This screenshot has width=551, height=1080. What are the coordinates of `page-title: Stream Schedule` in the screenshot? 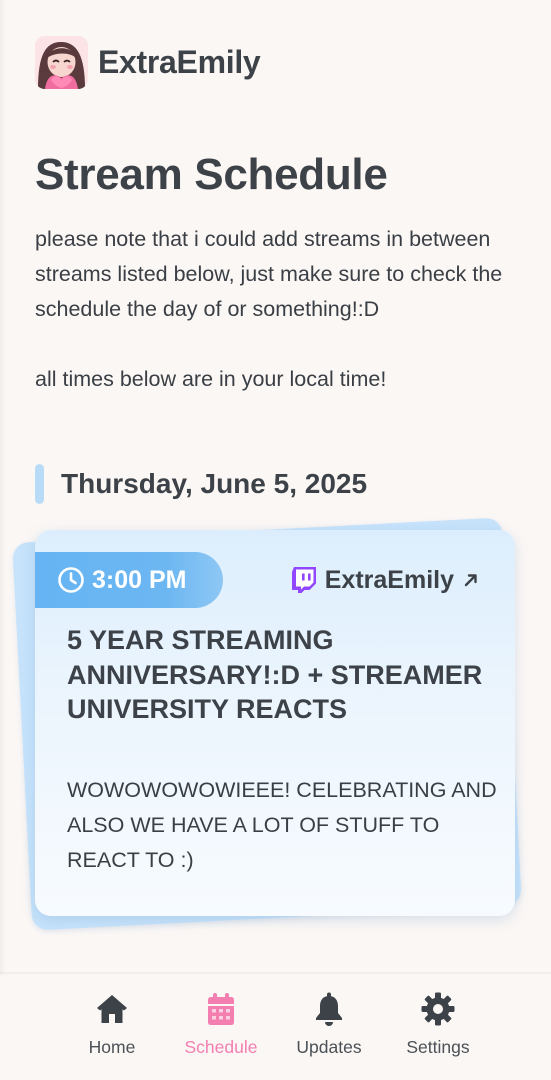 It's located at (211, 174).